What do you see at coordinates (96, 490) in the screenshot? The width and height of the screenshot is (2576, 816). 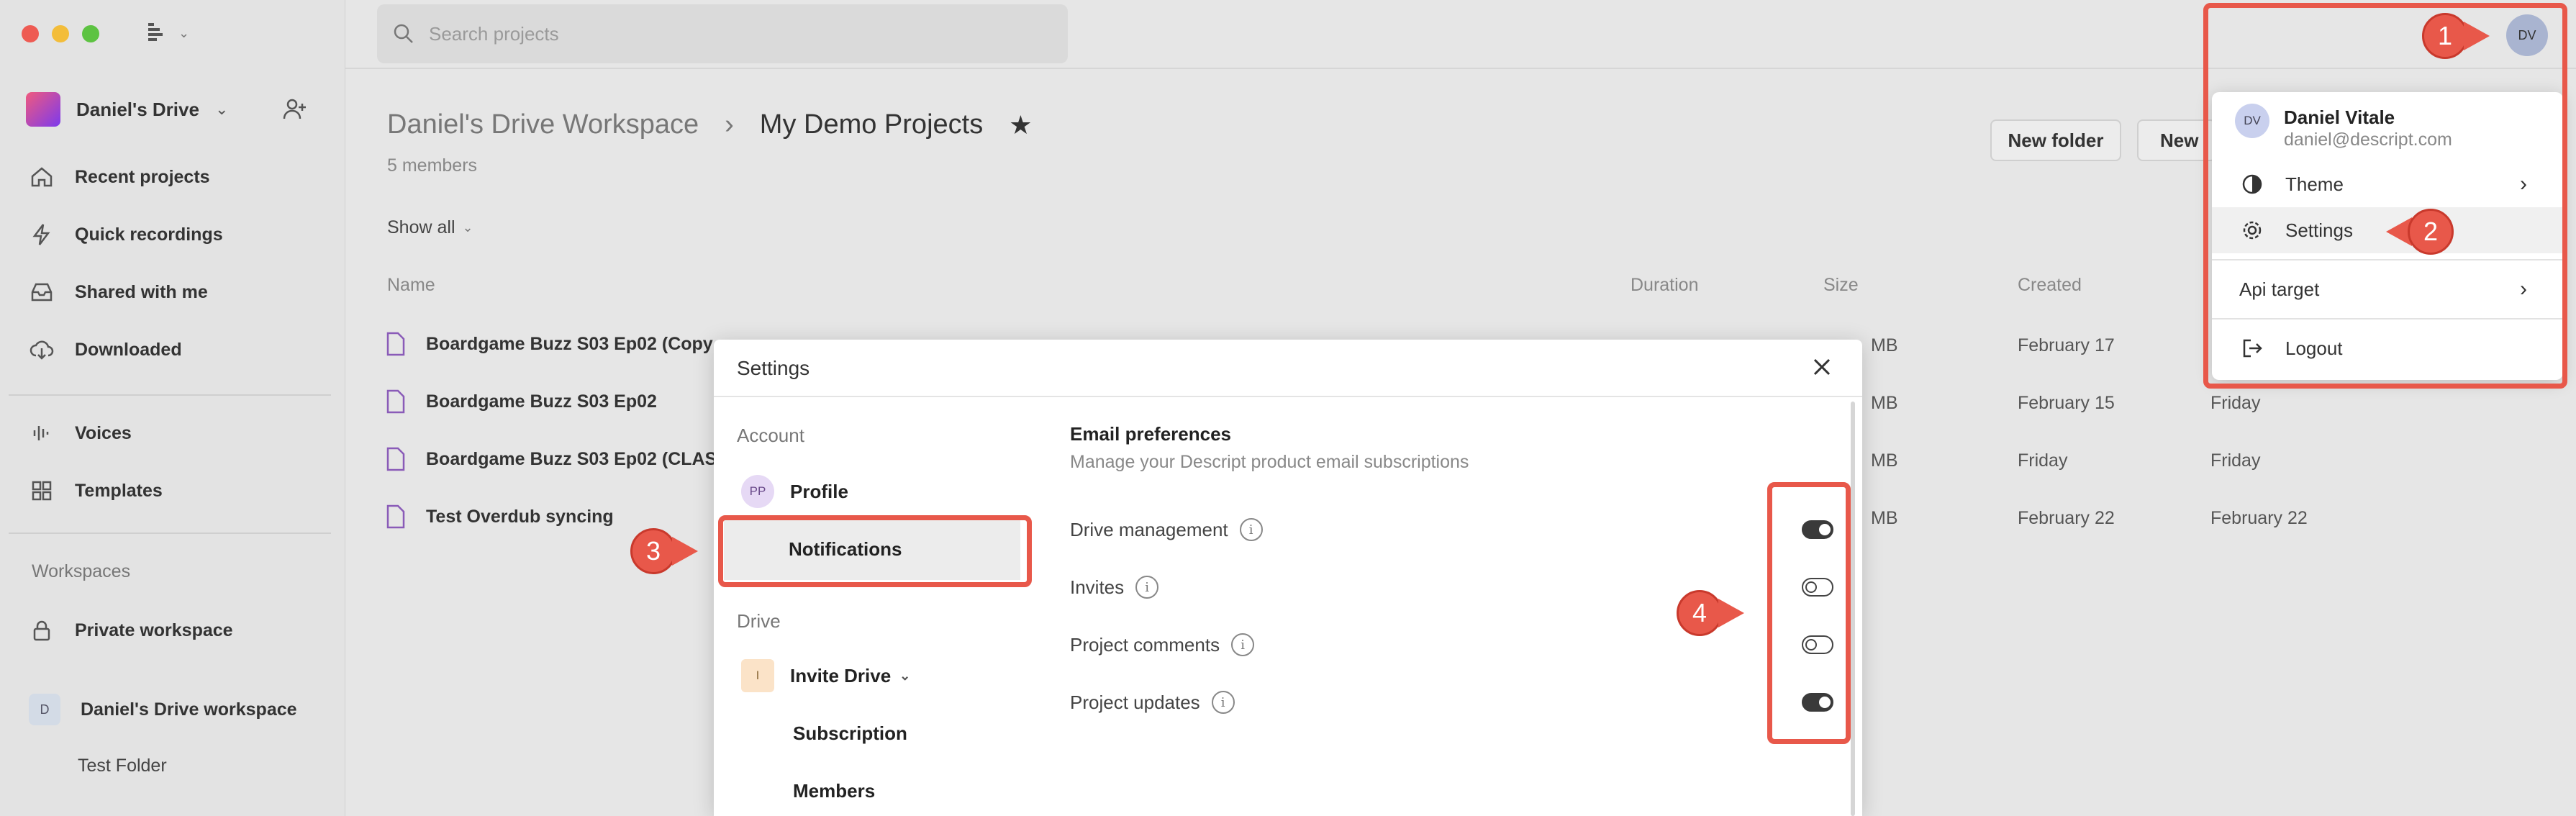 I see `sidebar-item-templates: Templates` at bounding box center [96, 490].